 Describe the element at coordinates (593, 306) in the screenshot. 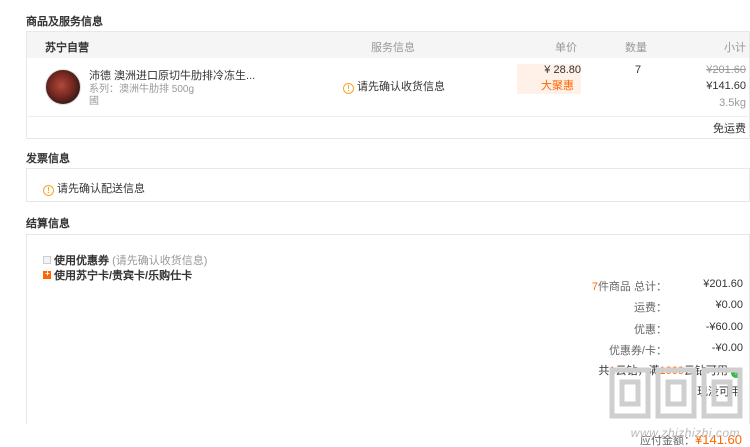

I see `freight-row: 运费： ¥0.00` at that location.